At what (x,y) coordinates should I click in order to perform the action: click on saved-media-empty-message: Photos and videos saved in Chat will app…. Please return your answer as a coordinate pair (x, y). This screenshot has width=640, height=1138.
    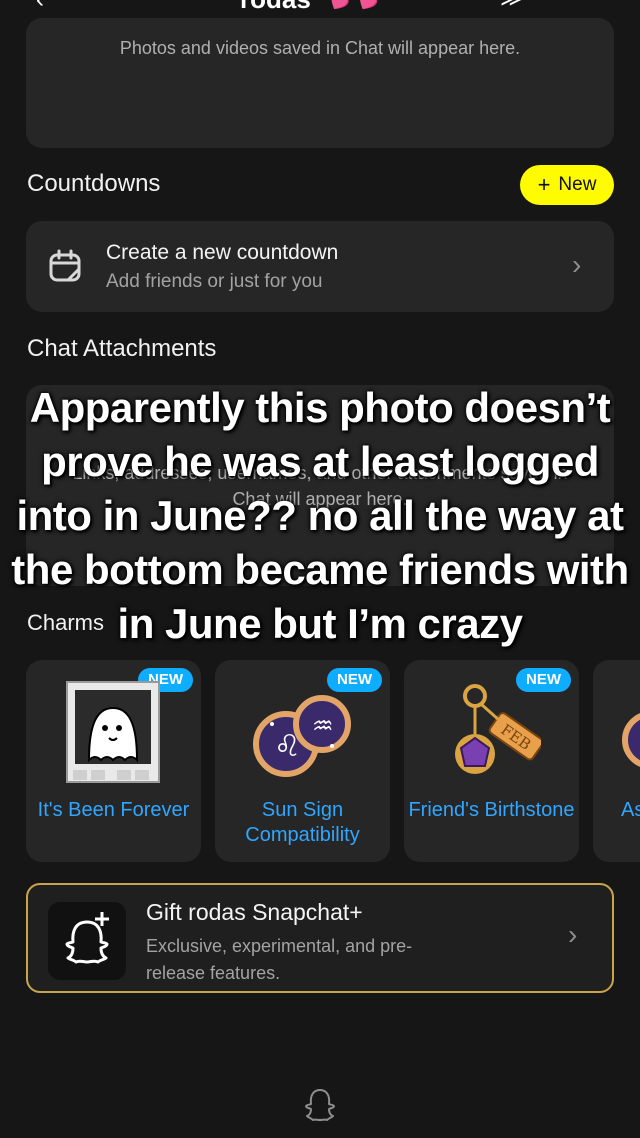
    Looking at the image, I should click on (320, 48).